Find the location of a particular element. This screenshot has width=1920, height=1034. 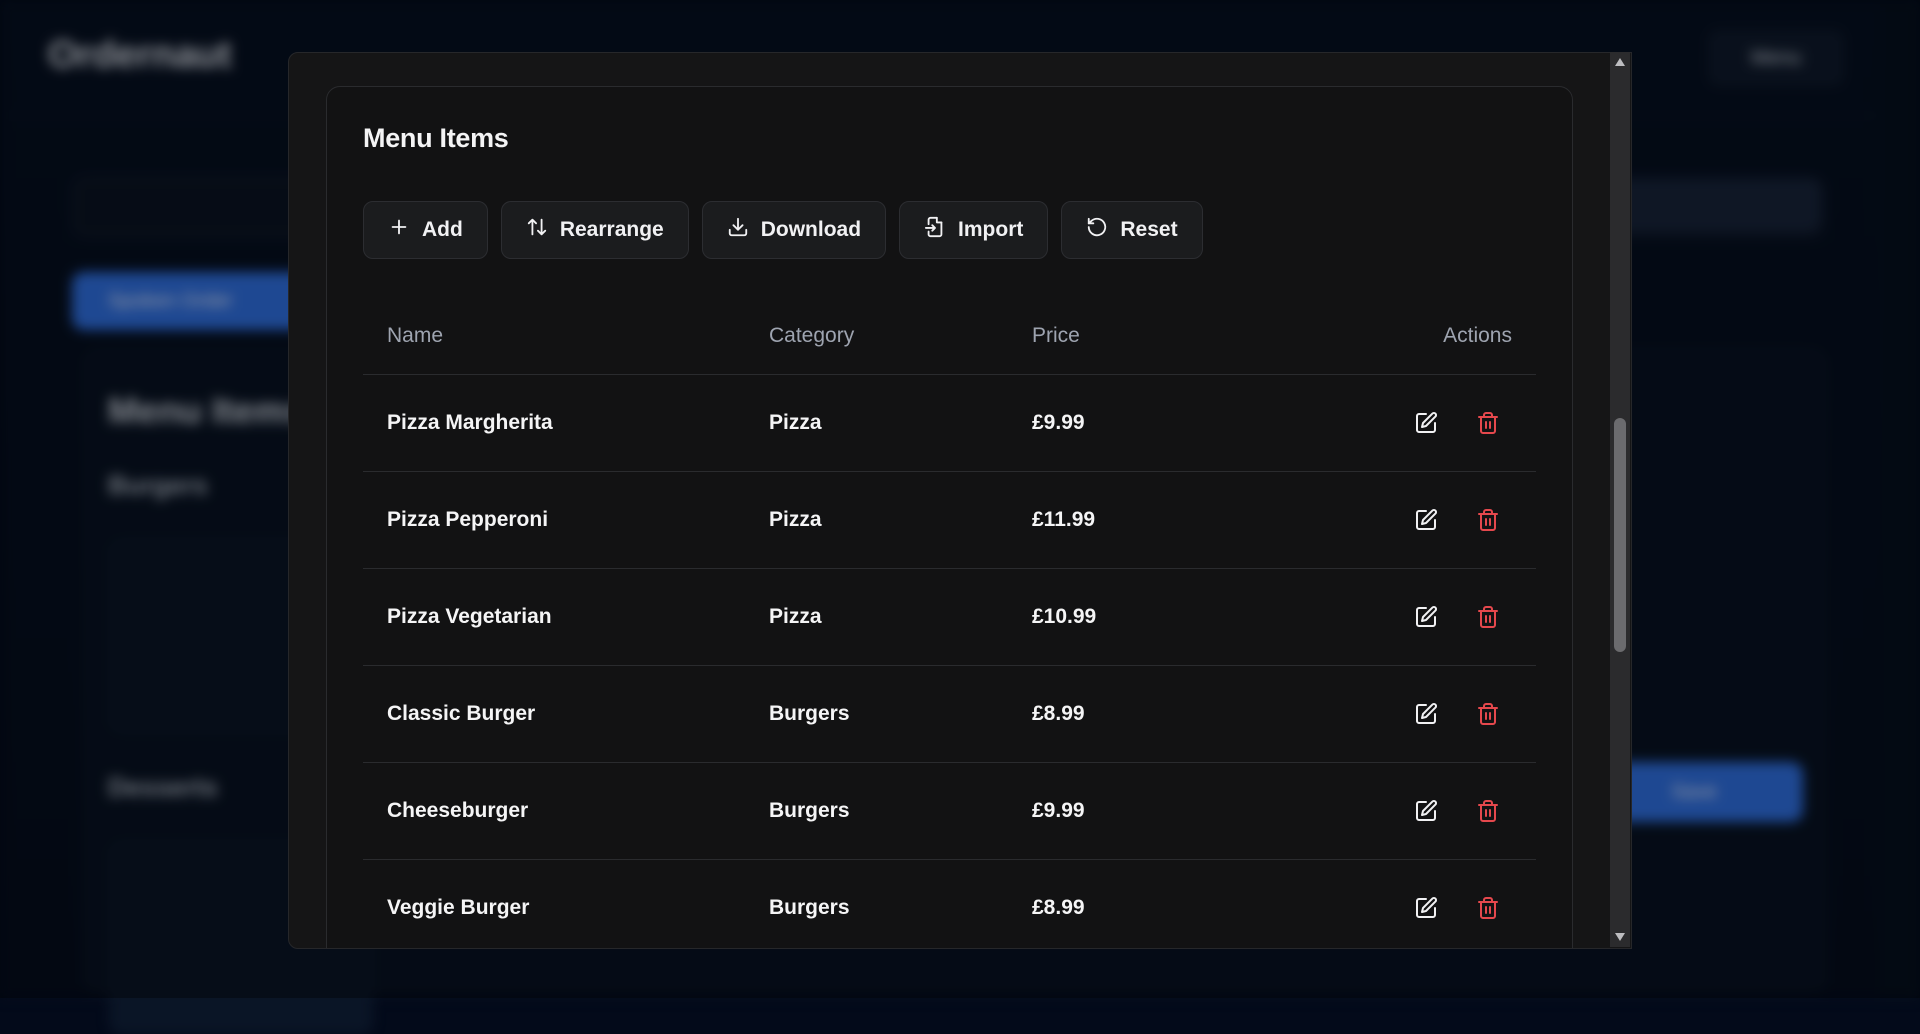

import-icon is located at coordinates (935, 230).